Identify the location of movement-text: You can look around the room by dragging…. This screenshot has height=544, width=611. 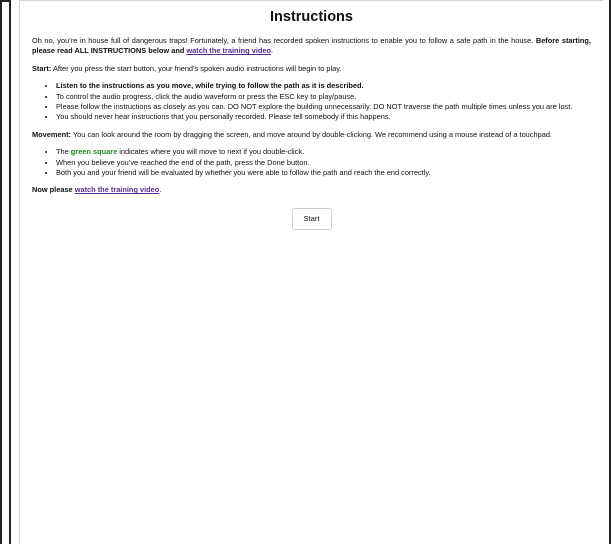
(311, 134).